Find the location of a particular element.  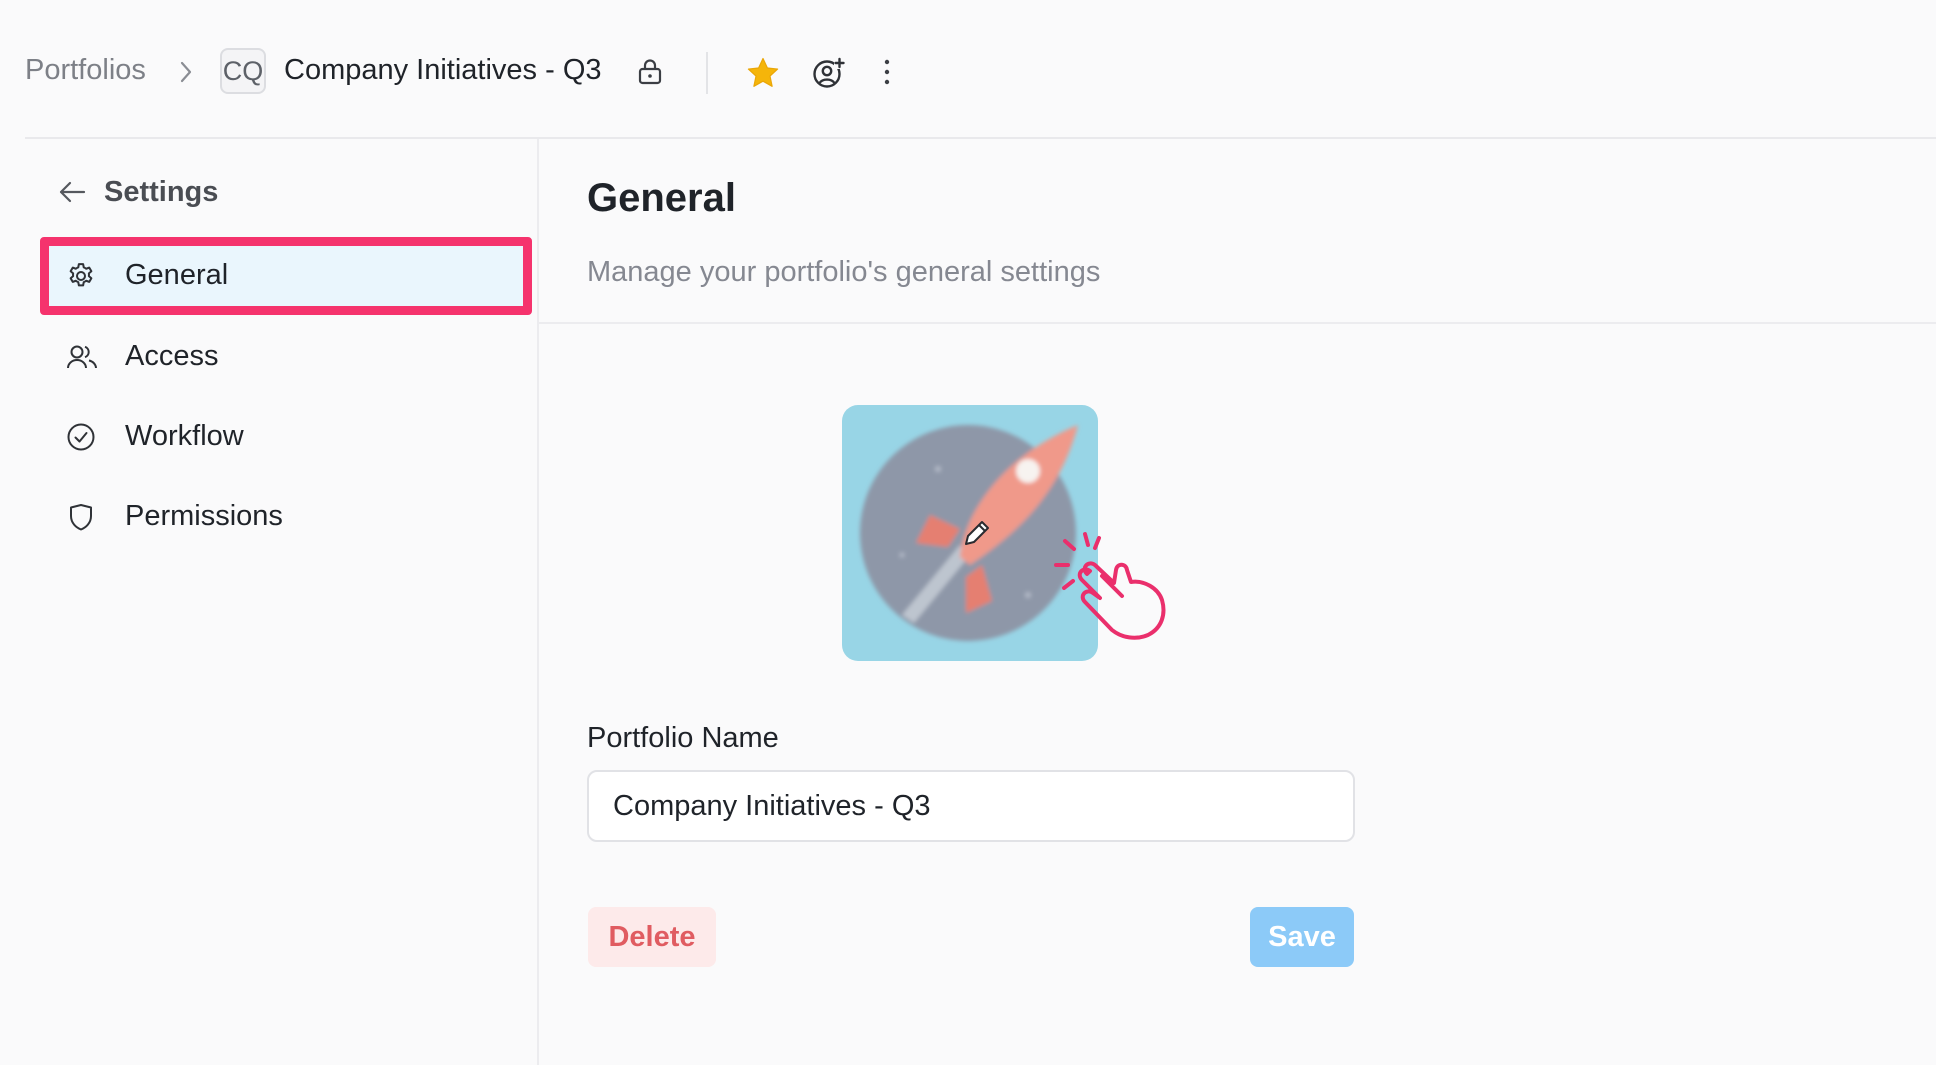

check-circle-icon is located at coordinates (81, 437).